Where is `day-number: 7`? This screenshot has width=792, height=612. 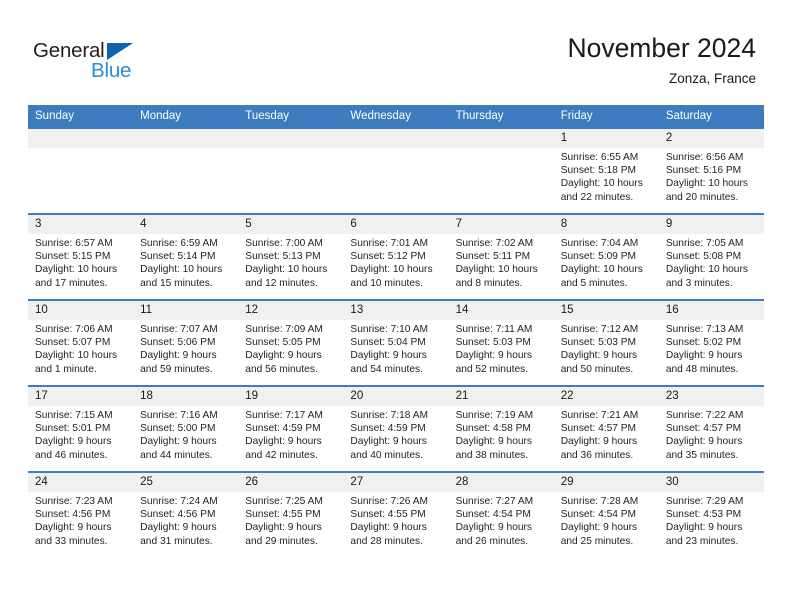
day-number: 7 is located at coordinates (501, 224).